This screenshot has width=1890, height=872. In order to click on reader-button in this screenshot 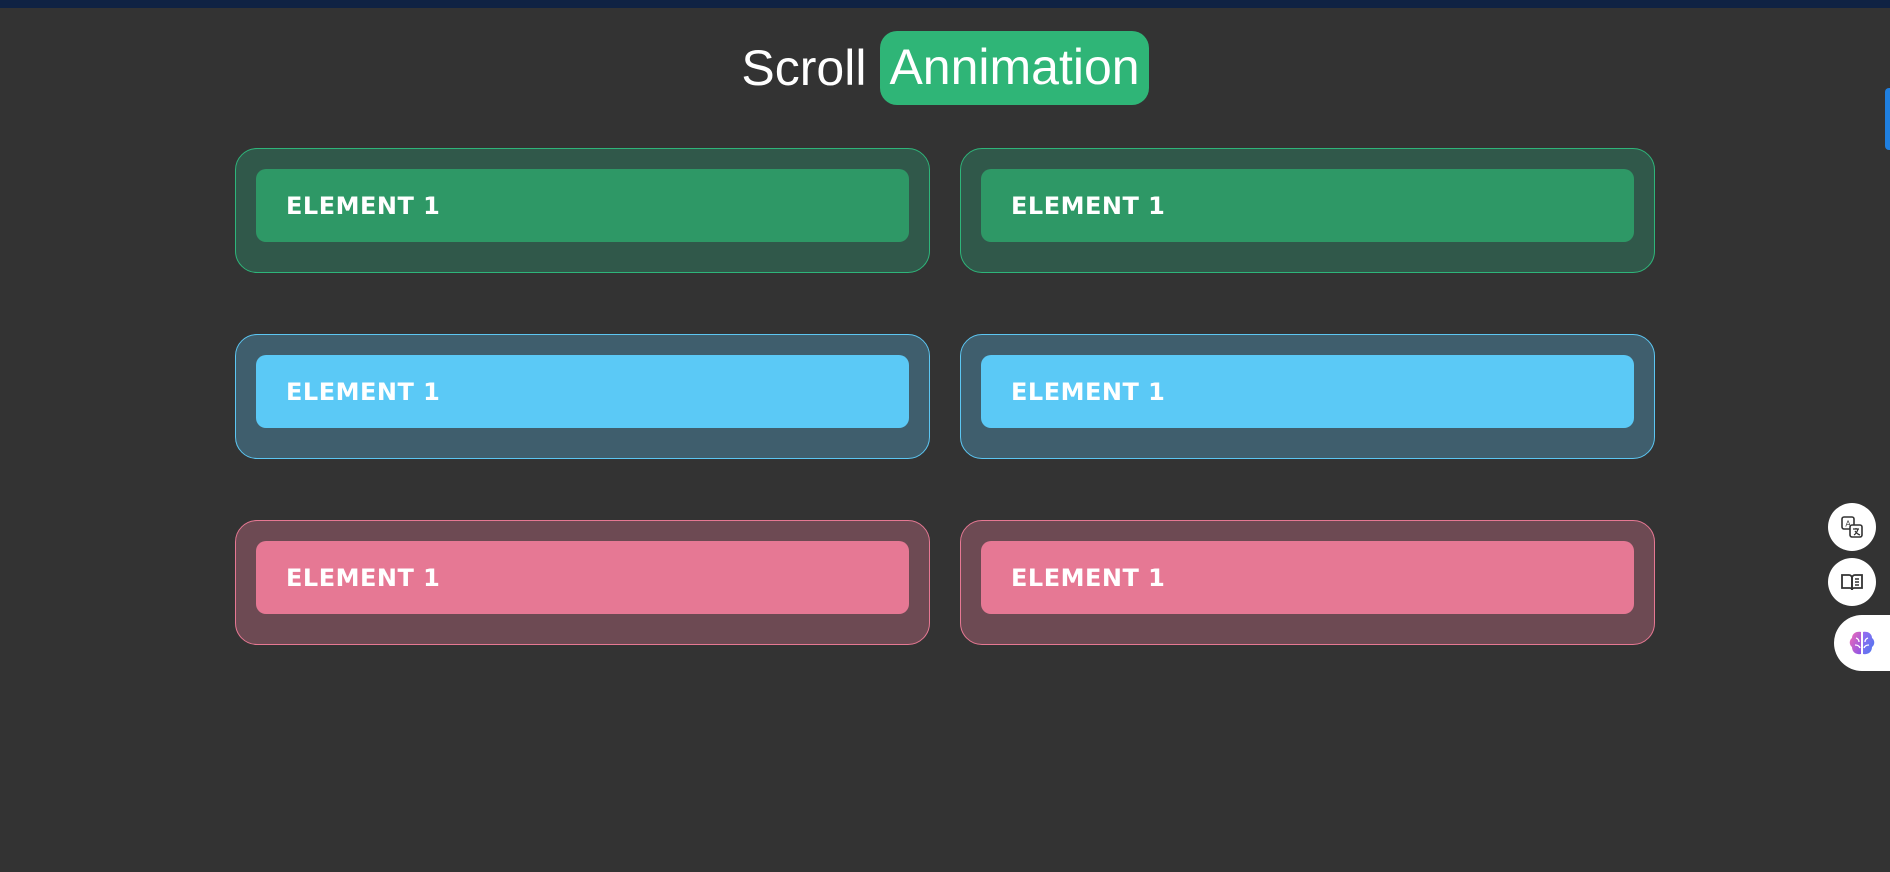, I will do `click(1852, 582)`.